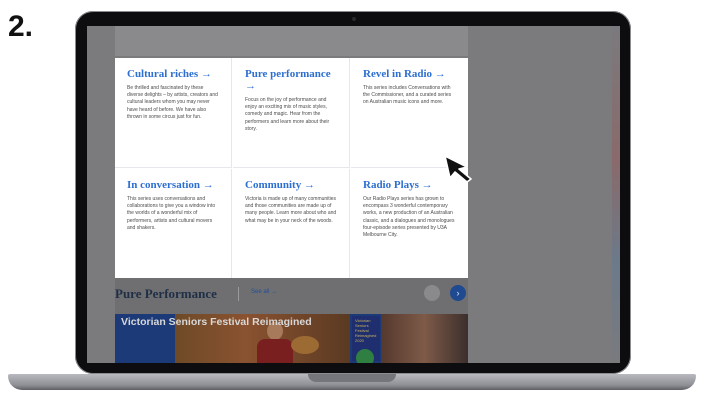 This screenshot has width=704, height=399. Describe the element at coordinates (352, 378) in the screenshot. I see `laptop-notch` at that location.